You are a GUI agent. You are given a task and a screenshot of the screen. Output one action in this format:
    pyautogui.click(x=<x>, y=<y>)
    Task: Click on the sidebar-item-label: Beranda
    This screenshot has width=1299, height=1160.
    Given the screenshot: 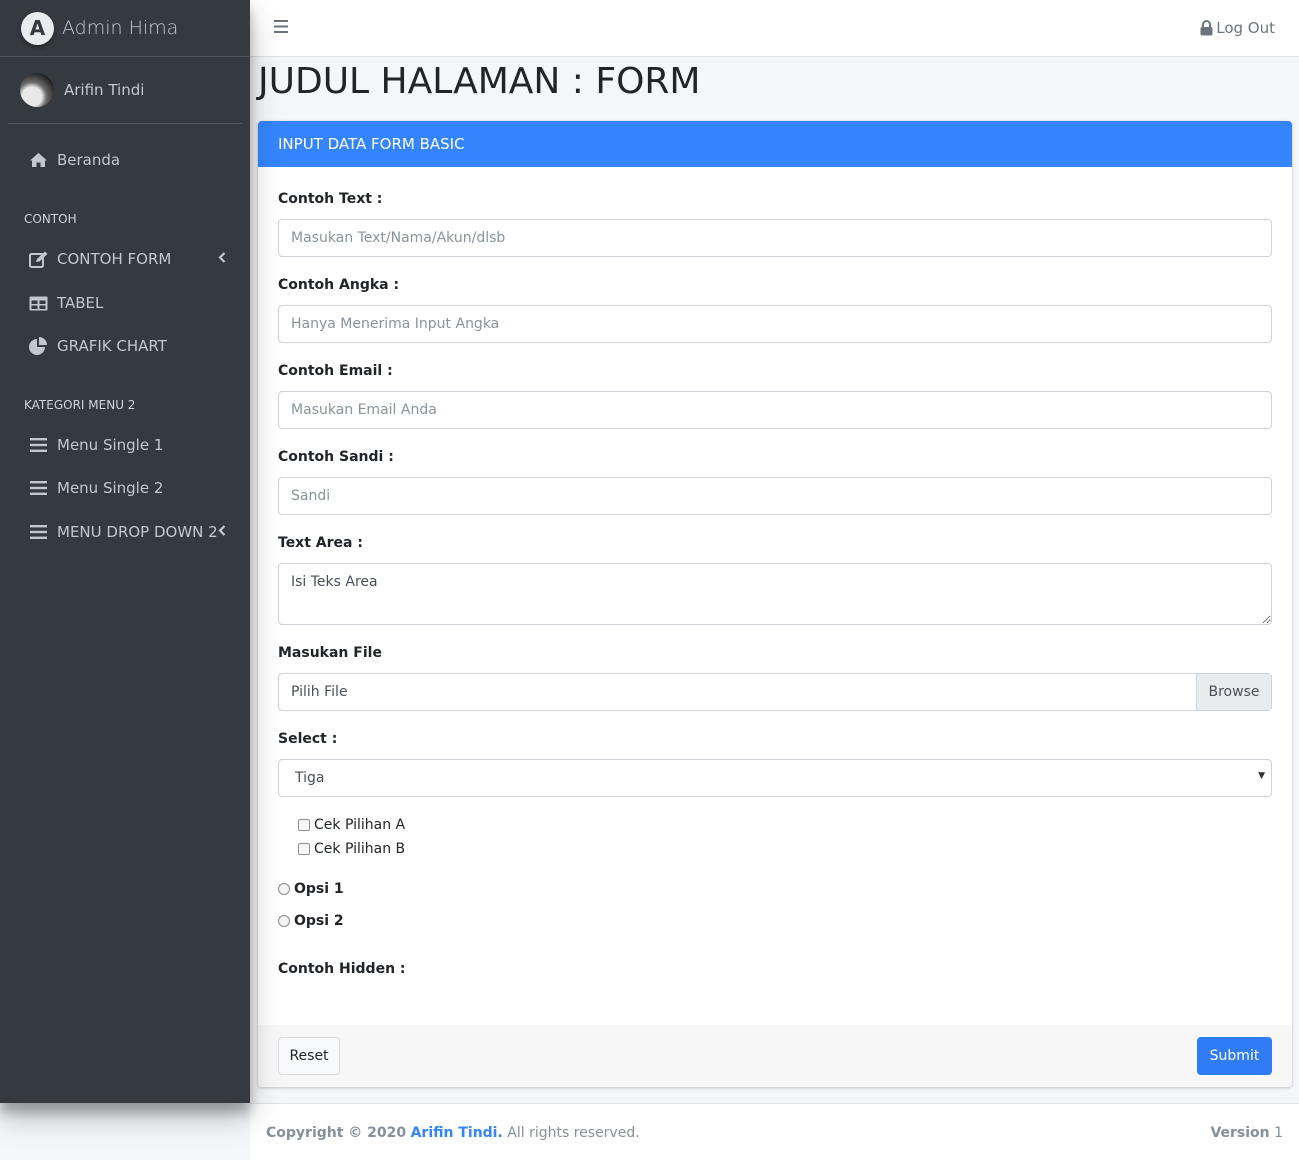 What is the action you would take?
    pyautogui.click(x=89, y=160)
    